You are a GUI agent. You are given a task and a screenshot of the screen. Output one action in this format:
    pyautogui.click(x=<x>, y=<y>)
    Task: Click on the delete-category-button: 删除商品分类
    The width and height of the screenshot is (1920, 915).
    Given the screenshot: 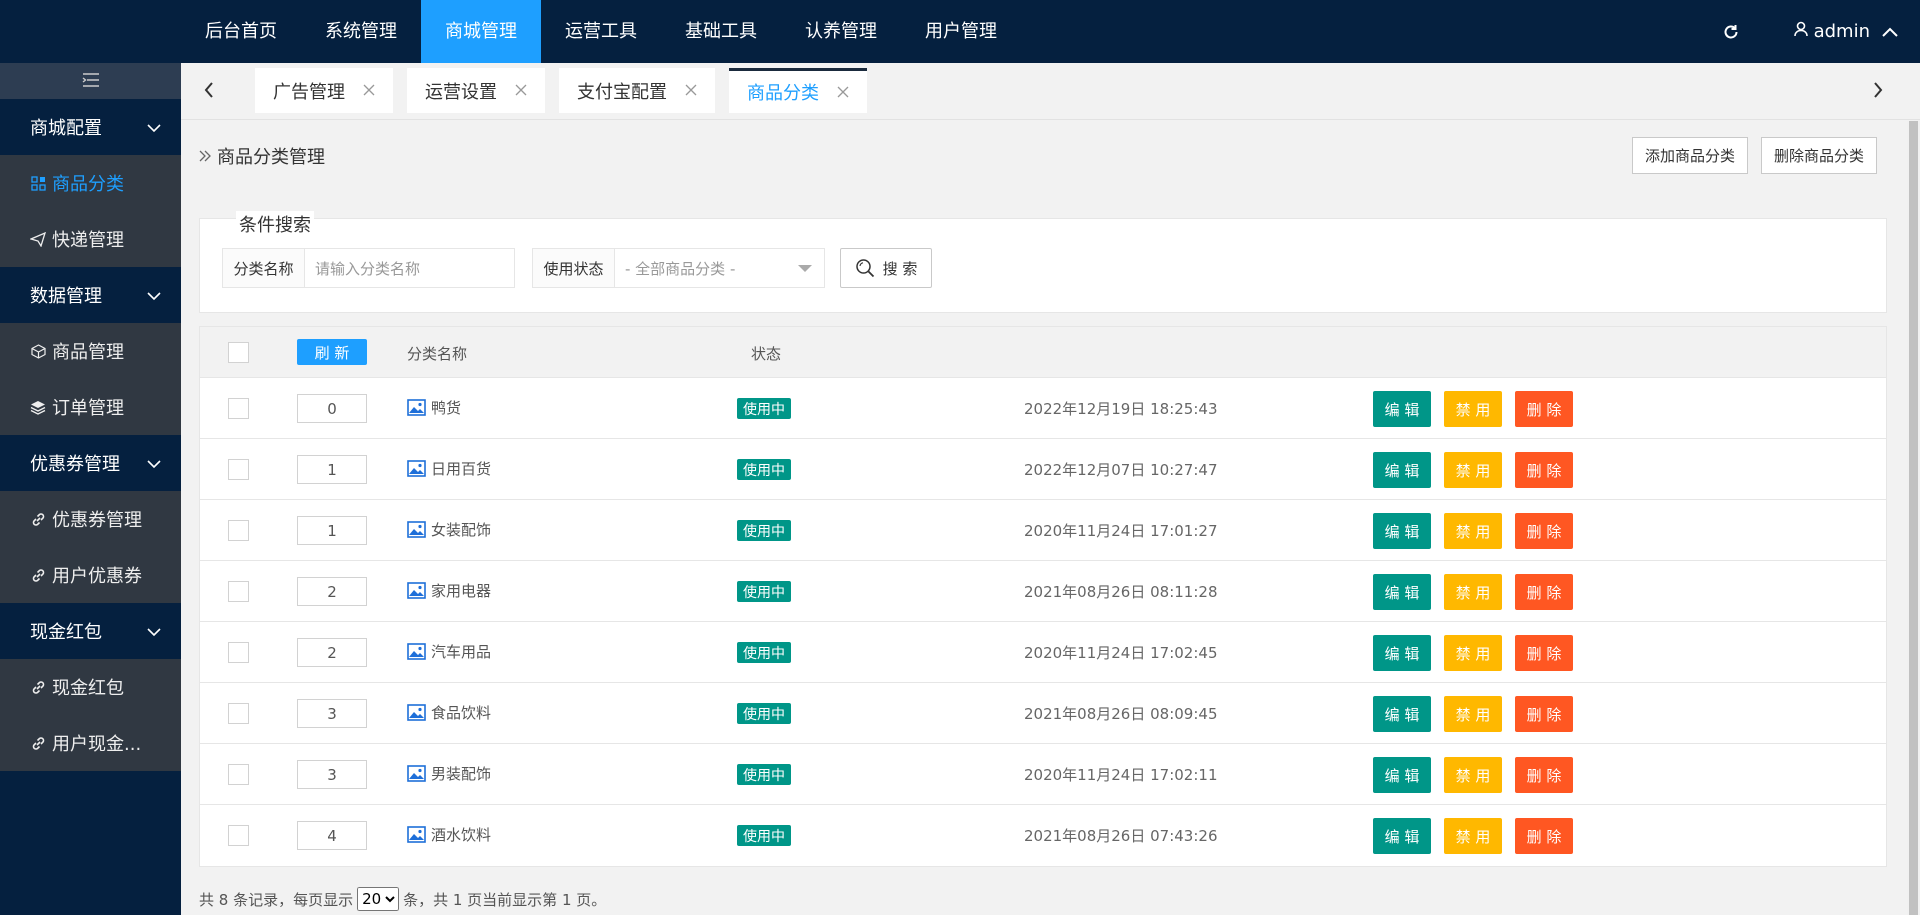 What is the action you would take?
    pyautogui.click(x=1818, y=155)
    